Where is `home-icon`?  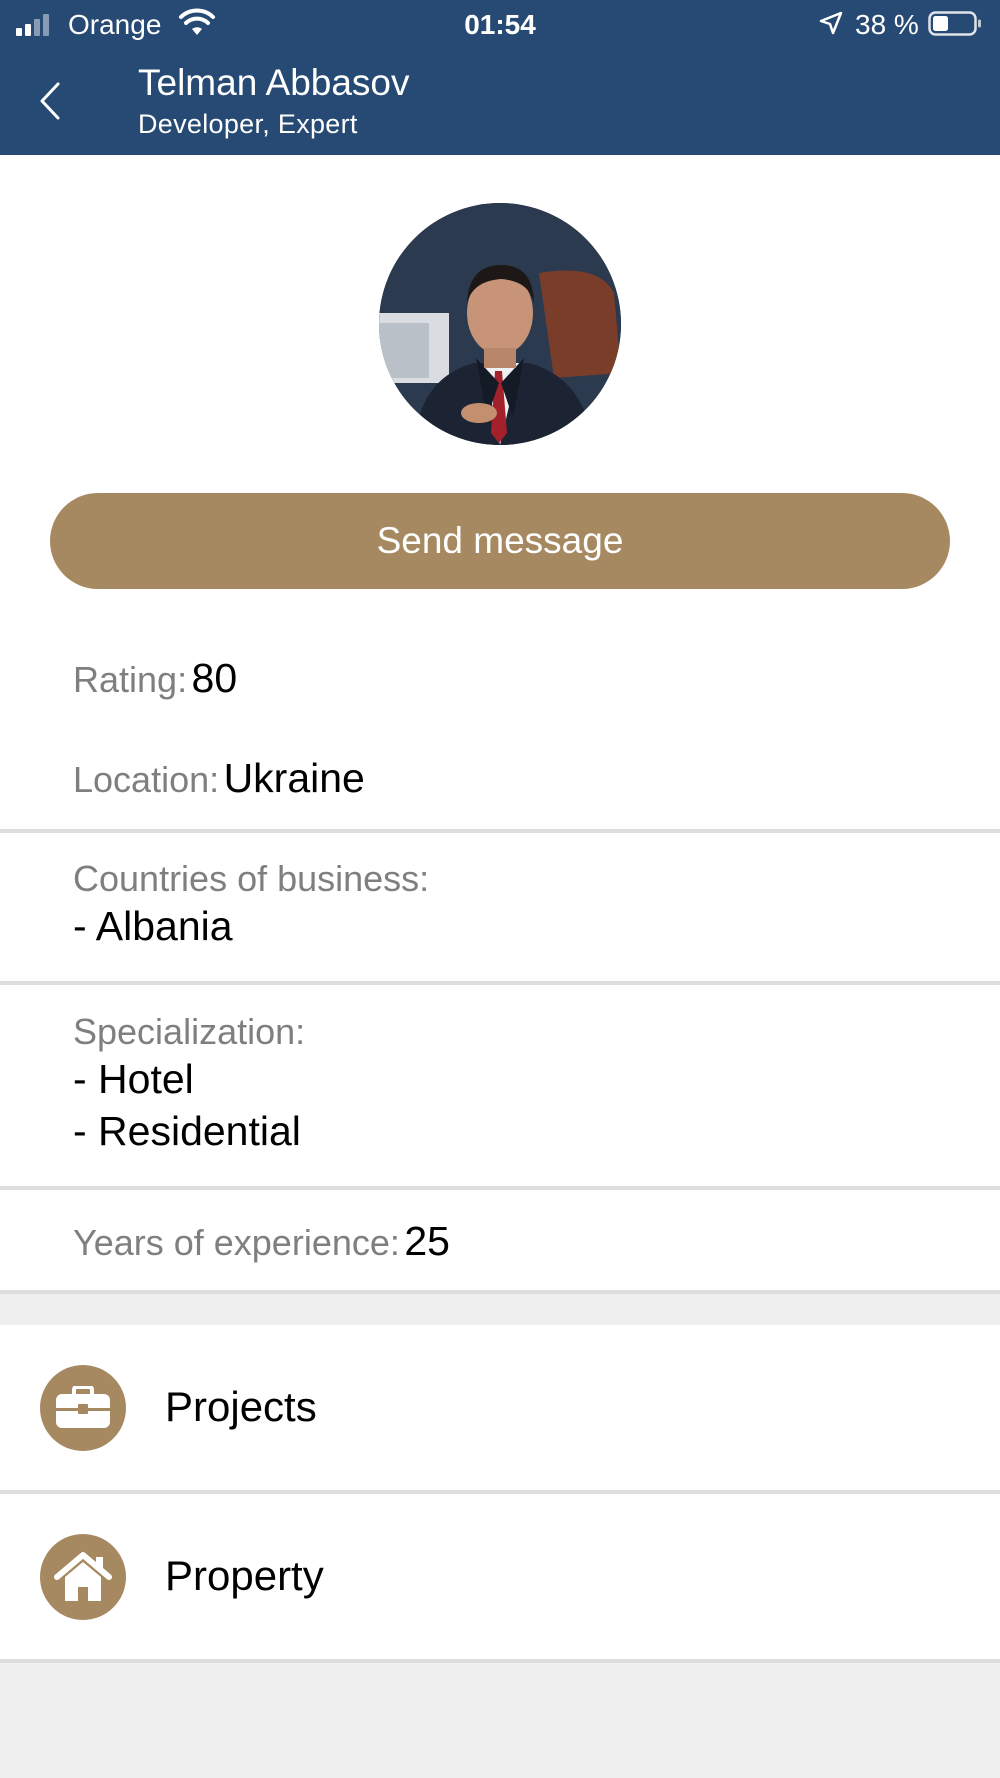
home-icon is located at coordinates (83, 1577).